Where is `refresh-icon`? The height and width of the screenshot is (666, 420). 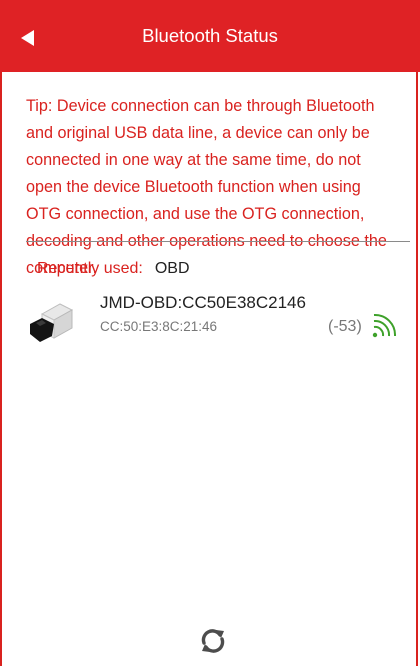 refresh-icon is located at coordinates (213, 641).